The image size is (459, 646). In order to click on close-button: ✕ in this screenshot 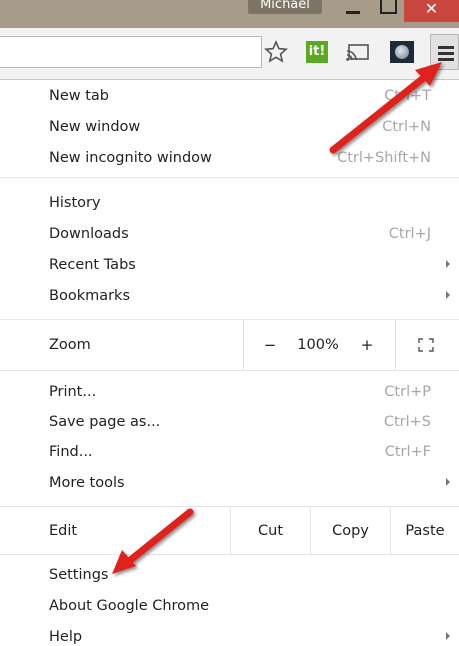, I will do `click(431, 11)`.